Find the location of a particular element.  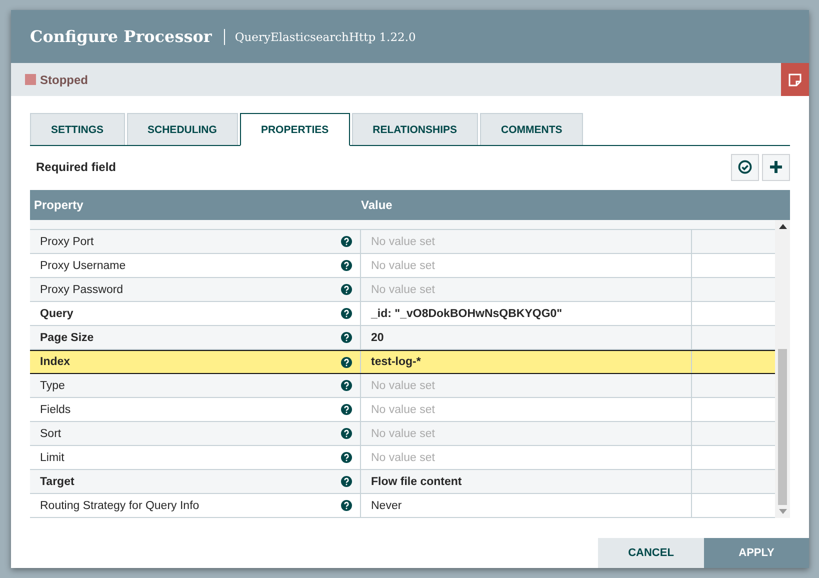

tab: RELATIONSHIPS is located at coordinates (415, 129).